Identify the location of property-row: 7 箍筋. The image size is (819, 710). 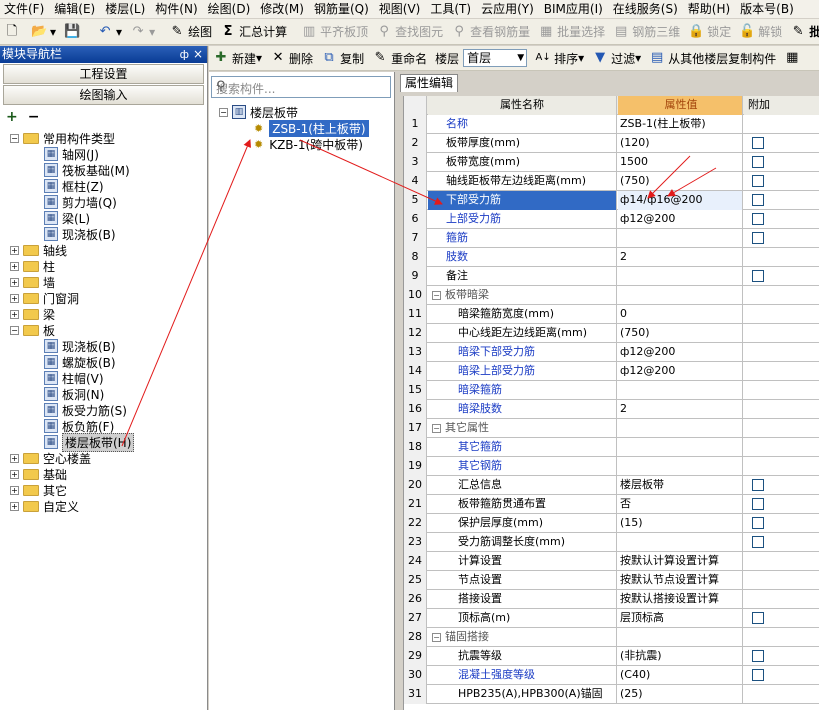
(611, 238).